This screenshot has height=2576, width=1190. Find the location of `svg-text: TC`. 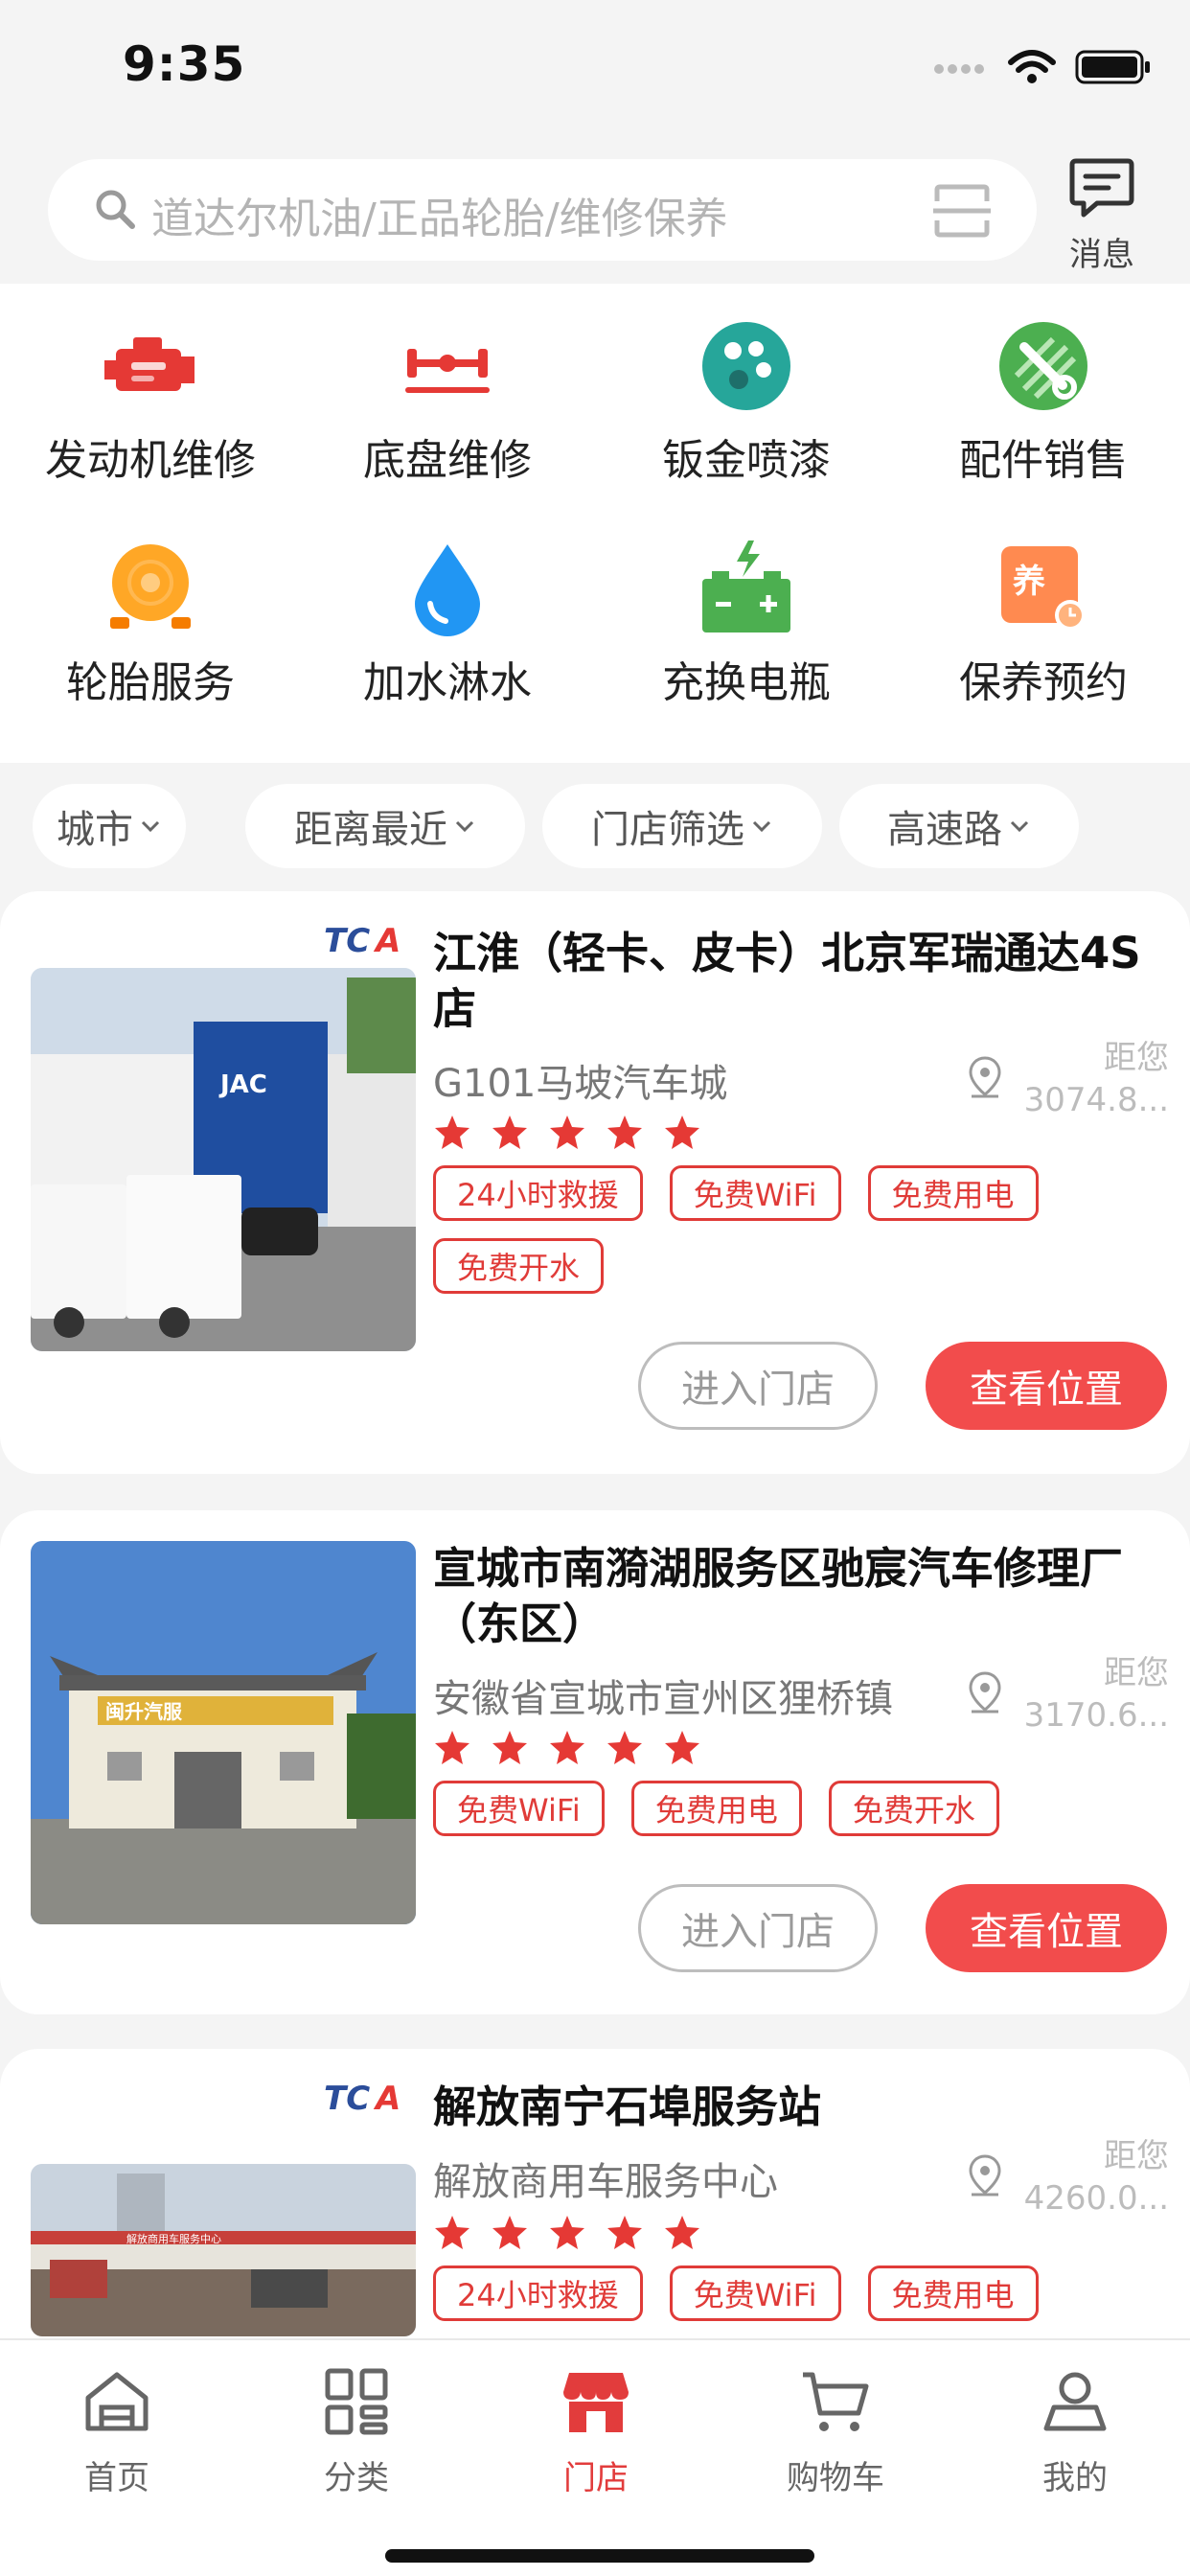

svg-text: TC is located at coordinates (347, 2098).